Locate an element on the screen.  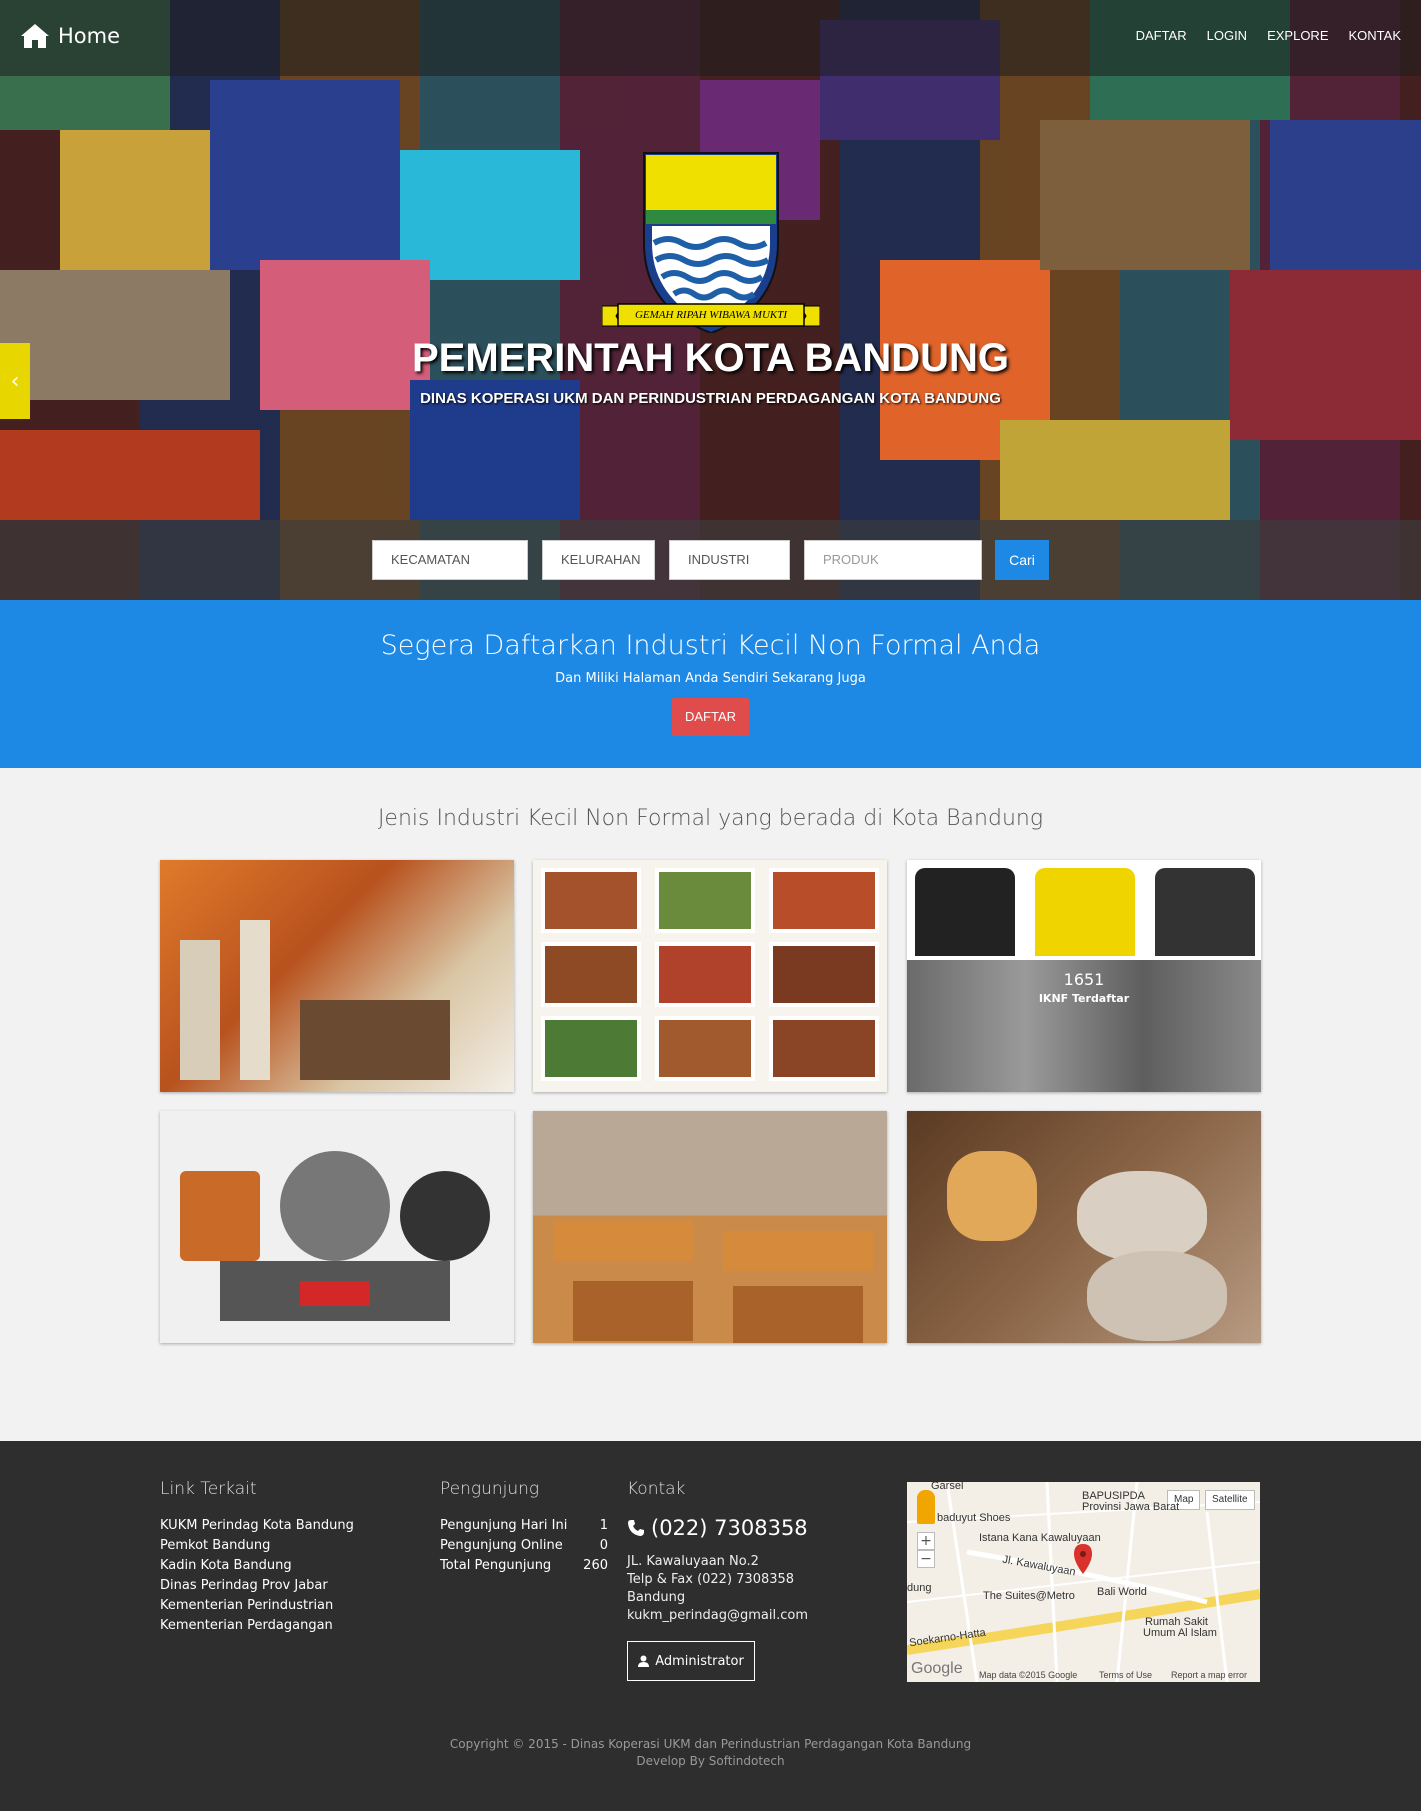
user-icon is located at coordinates (644, 1661).